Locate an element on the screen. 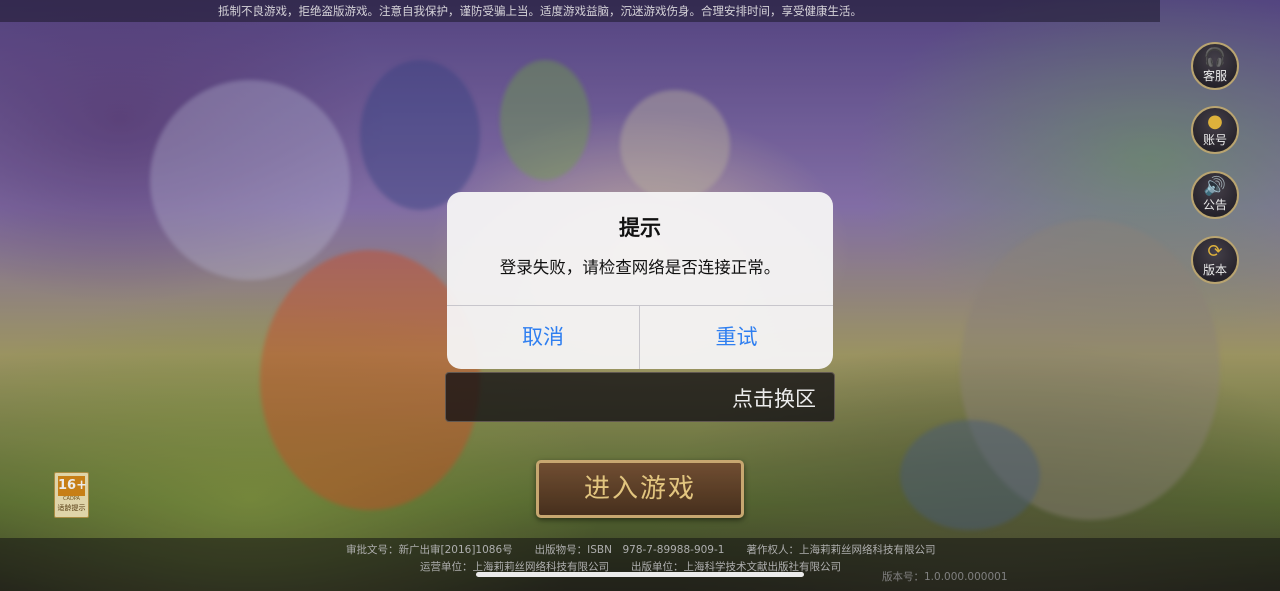 The width and height of the screenshot is (1280, 591). dialog-message: 登录失败，请检查网络是否连接正常。 is located at coordinates (640, 267).